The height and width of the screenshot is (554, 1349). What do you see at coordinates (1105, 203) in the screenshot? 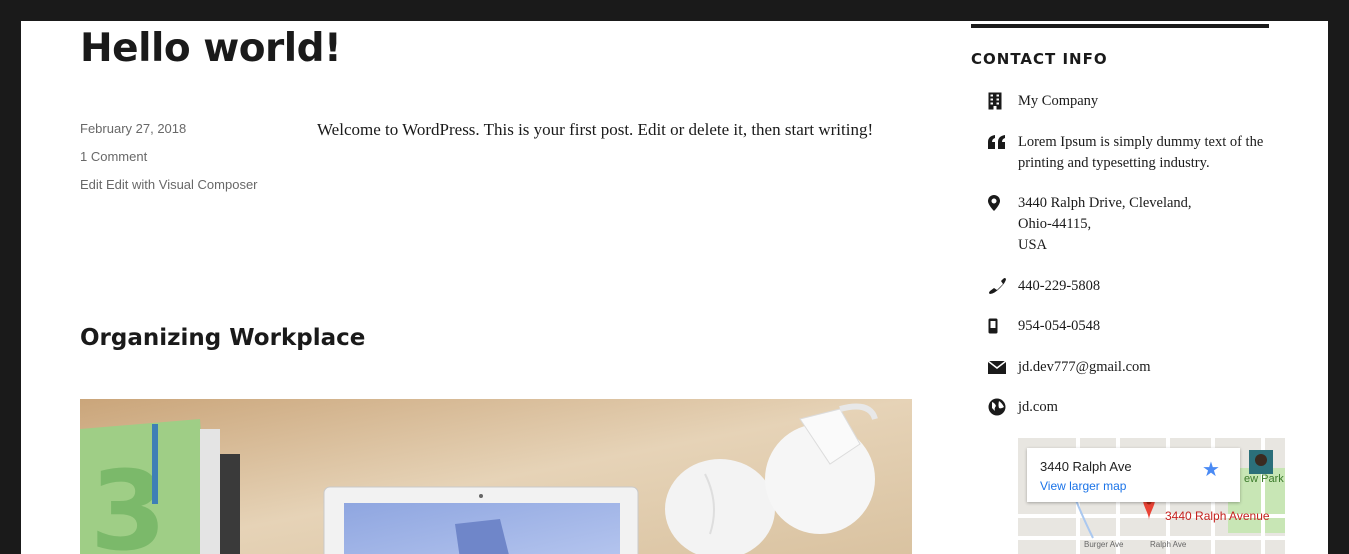
I see `address-line1: 3440 Ralph Drive, Cleveland,` at bounding box center [1105, 203].